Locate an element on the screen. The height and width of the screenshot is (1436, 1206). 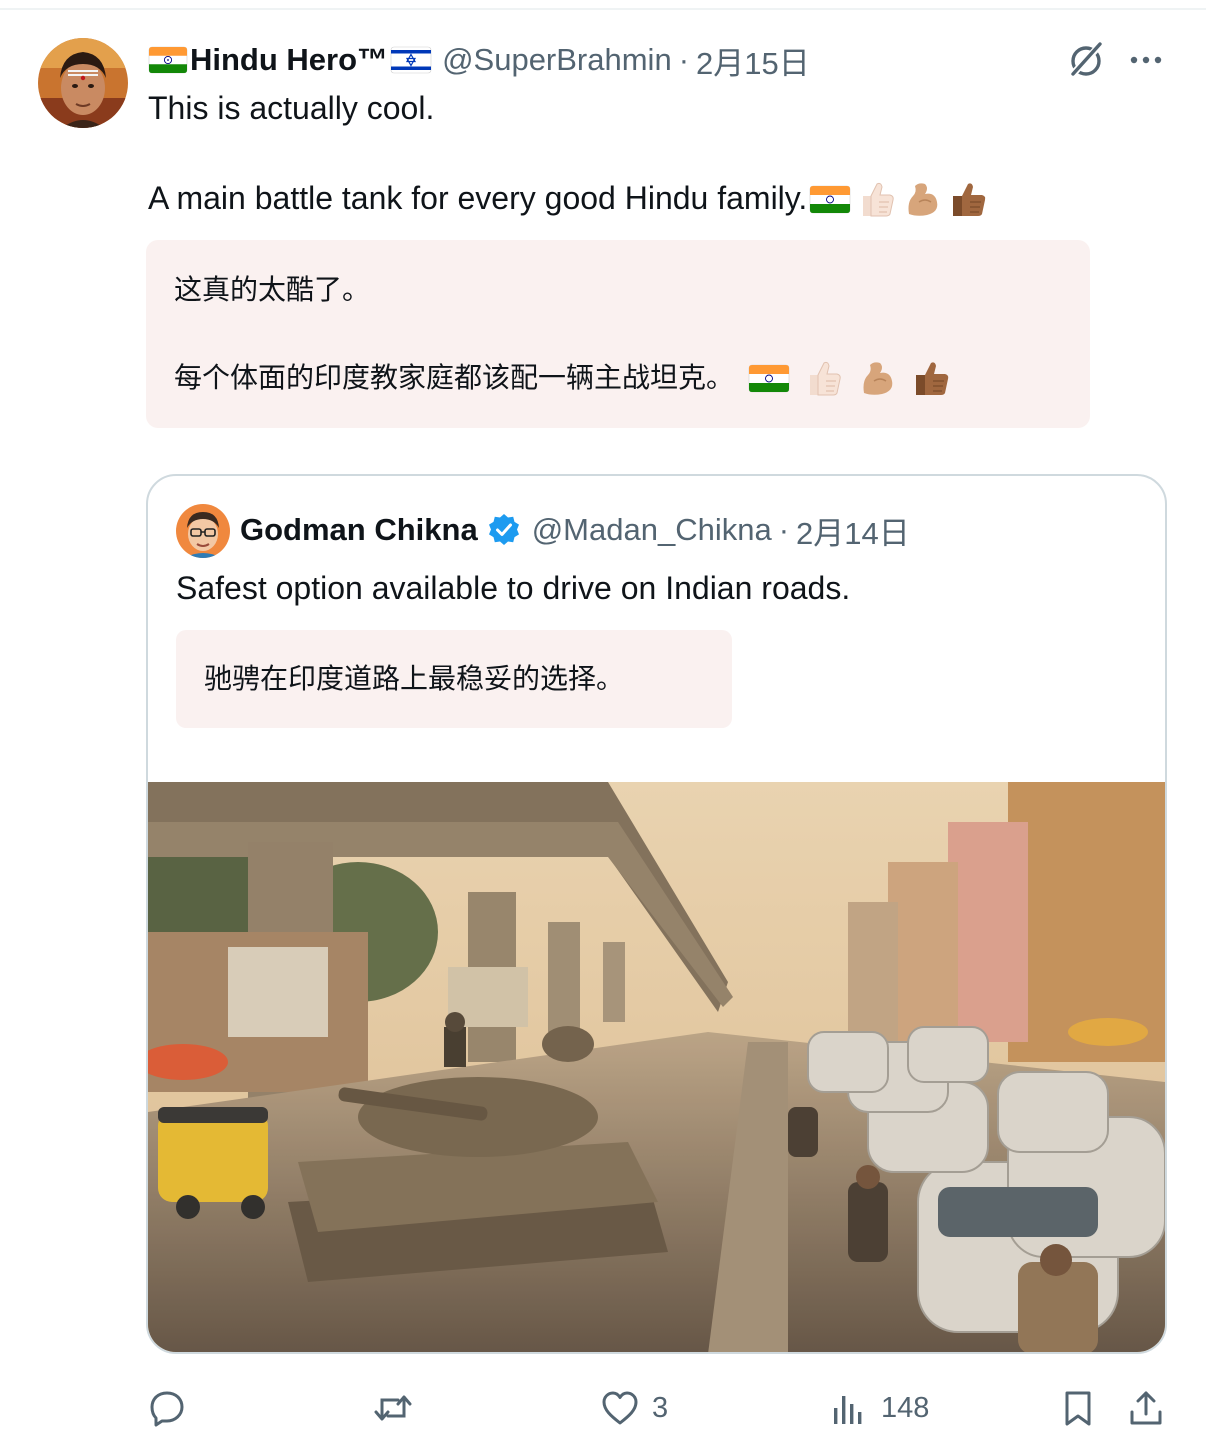
user-handle: @SuperBrahmin is located at coordinates (557, 60).